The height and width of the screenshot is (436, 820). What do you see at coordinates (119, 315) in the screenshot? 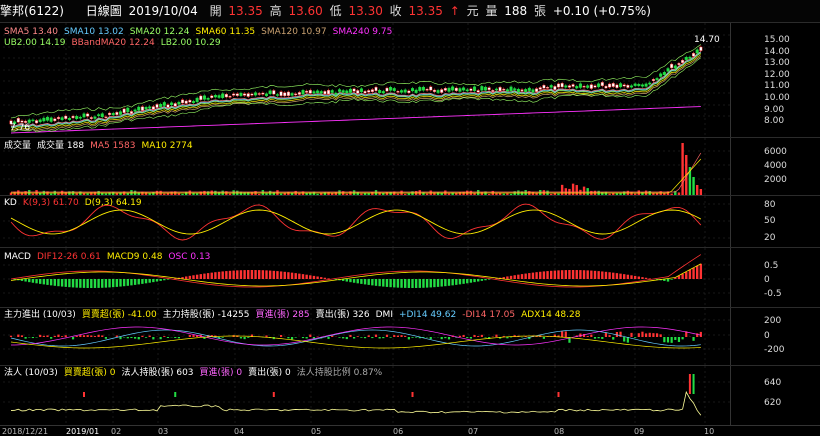
I see `legend-item: 買賣超(張) -41.00` at bounding box center [119, 315].